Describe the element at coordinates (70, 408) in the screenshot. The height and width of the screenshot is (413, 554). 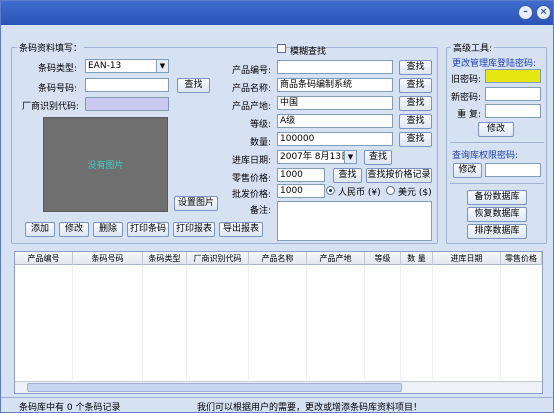
I see `record-count-text: 条码库中有 0 个条码记录` at that location.